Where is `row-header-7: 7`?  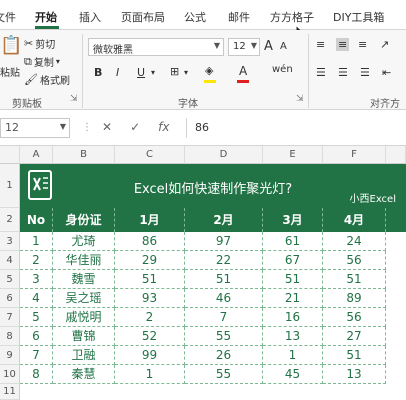 row-header-7: 7 is located at coordinates (10, 317).